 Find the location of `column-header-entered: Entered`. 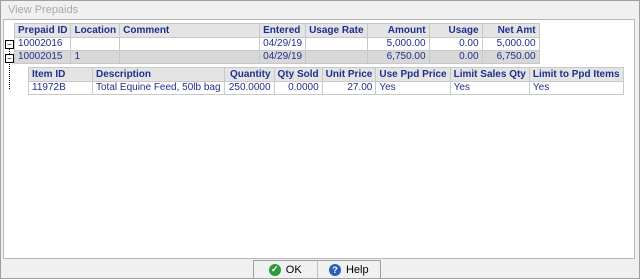

column-header-entered: Entered is located at coordinates (283, 30).